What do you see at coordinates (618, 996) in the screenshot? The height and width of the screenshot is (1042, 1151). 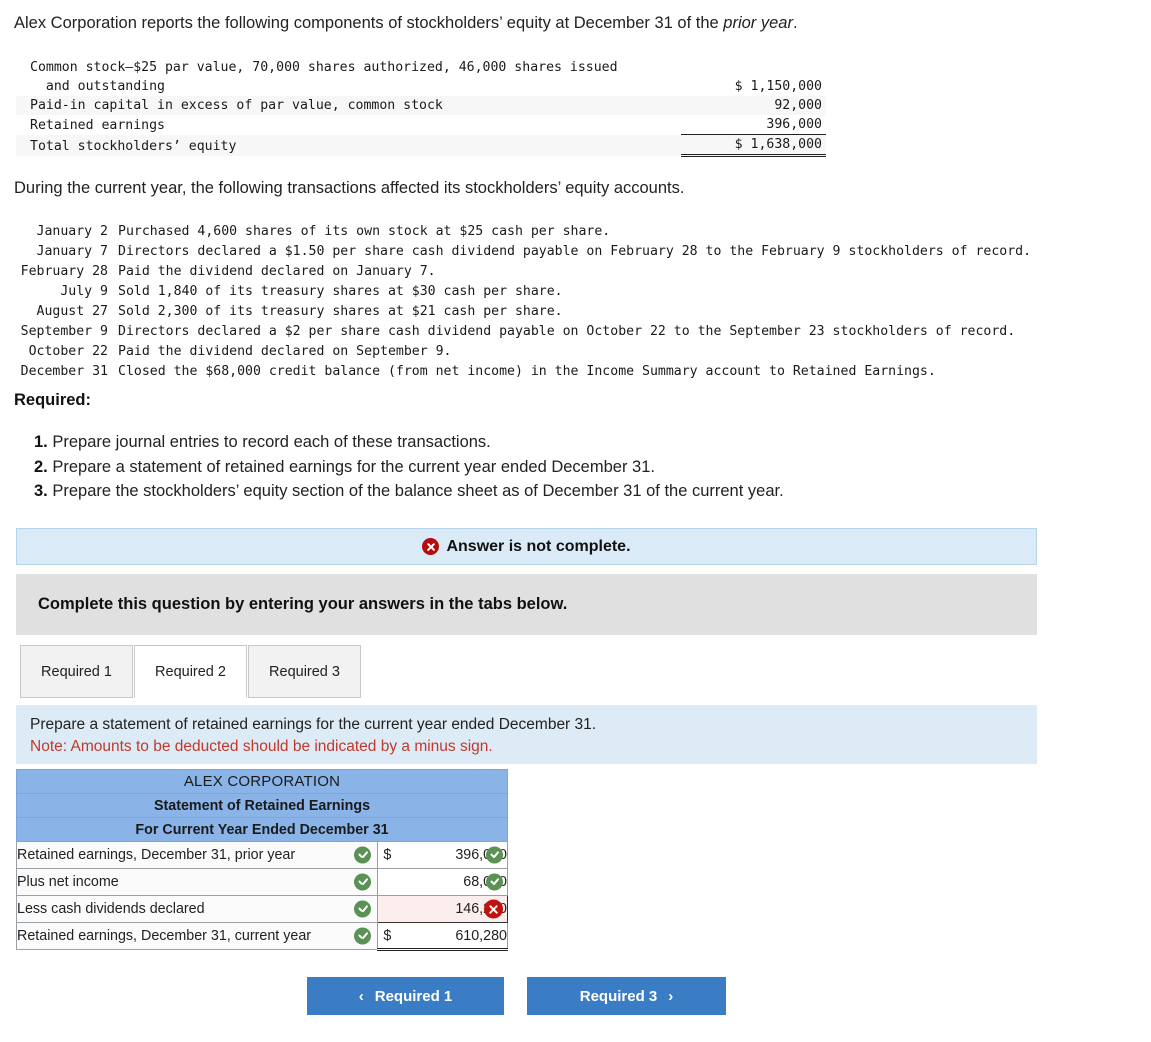 I see `next-requirement-label: Required 3` at bounding box center [618, 996].